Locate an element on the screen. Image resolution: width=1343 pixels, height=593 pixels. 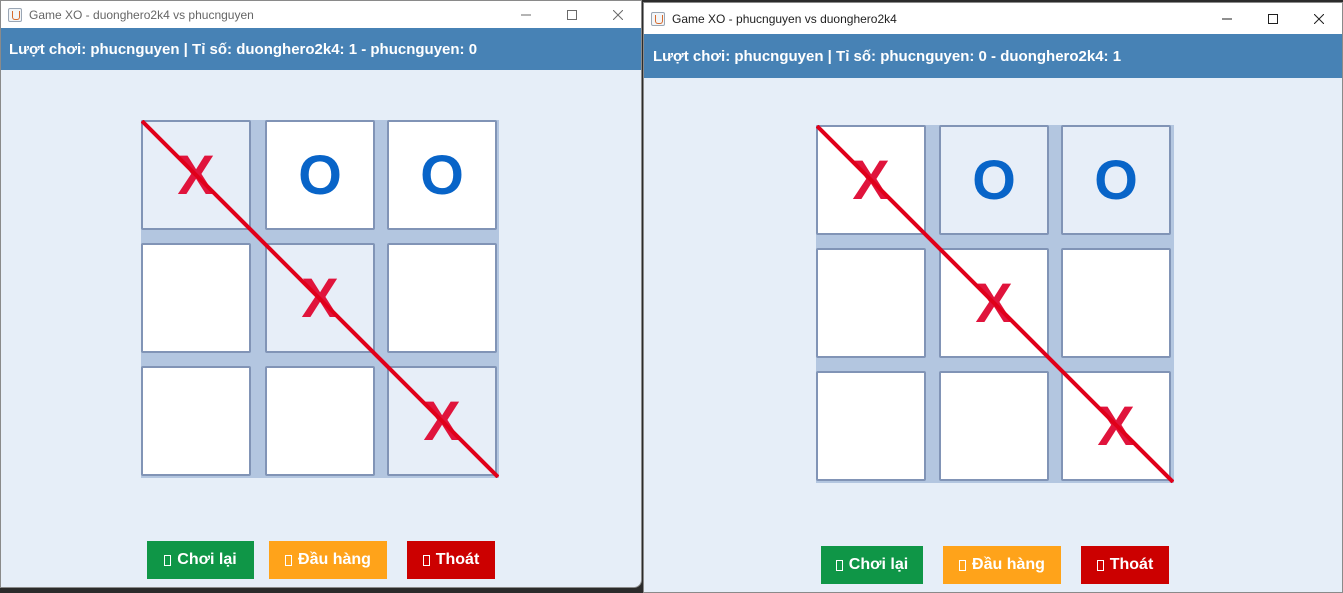
title-bar: Game XO - duonghero2k4 vs phucnguyen is located at coordinates (321, 14).